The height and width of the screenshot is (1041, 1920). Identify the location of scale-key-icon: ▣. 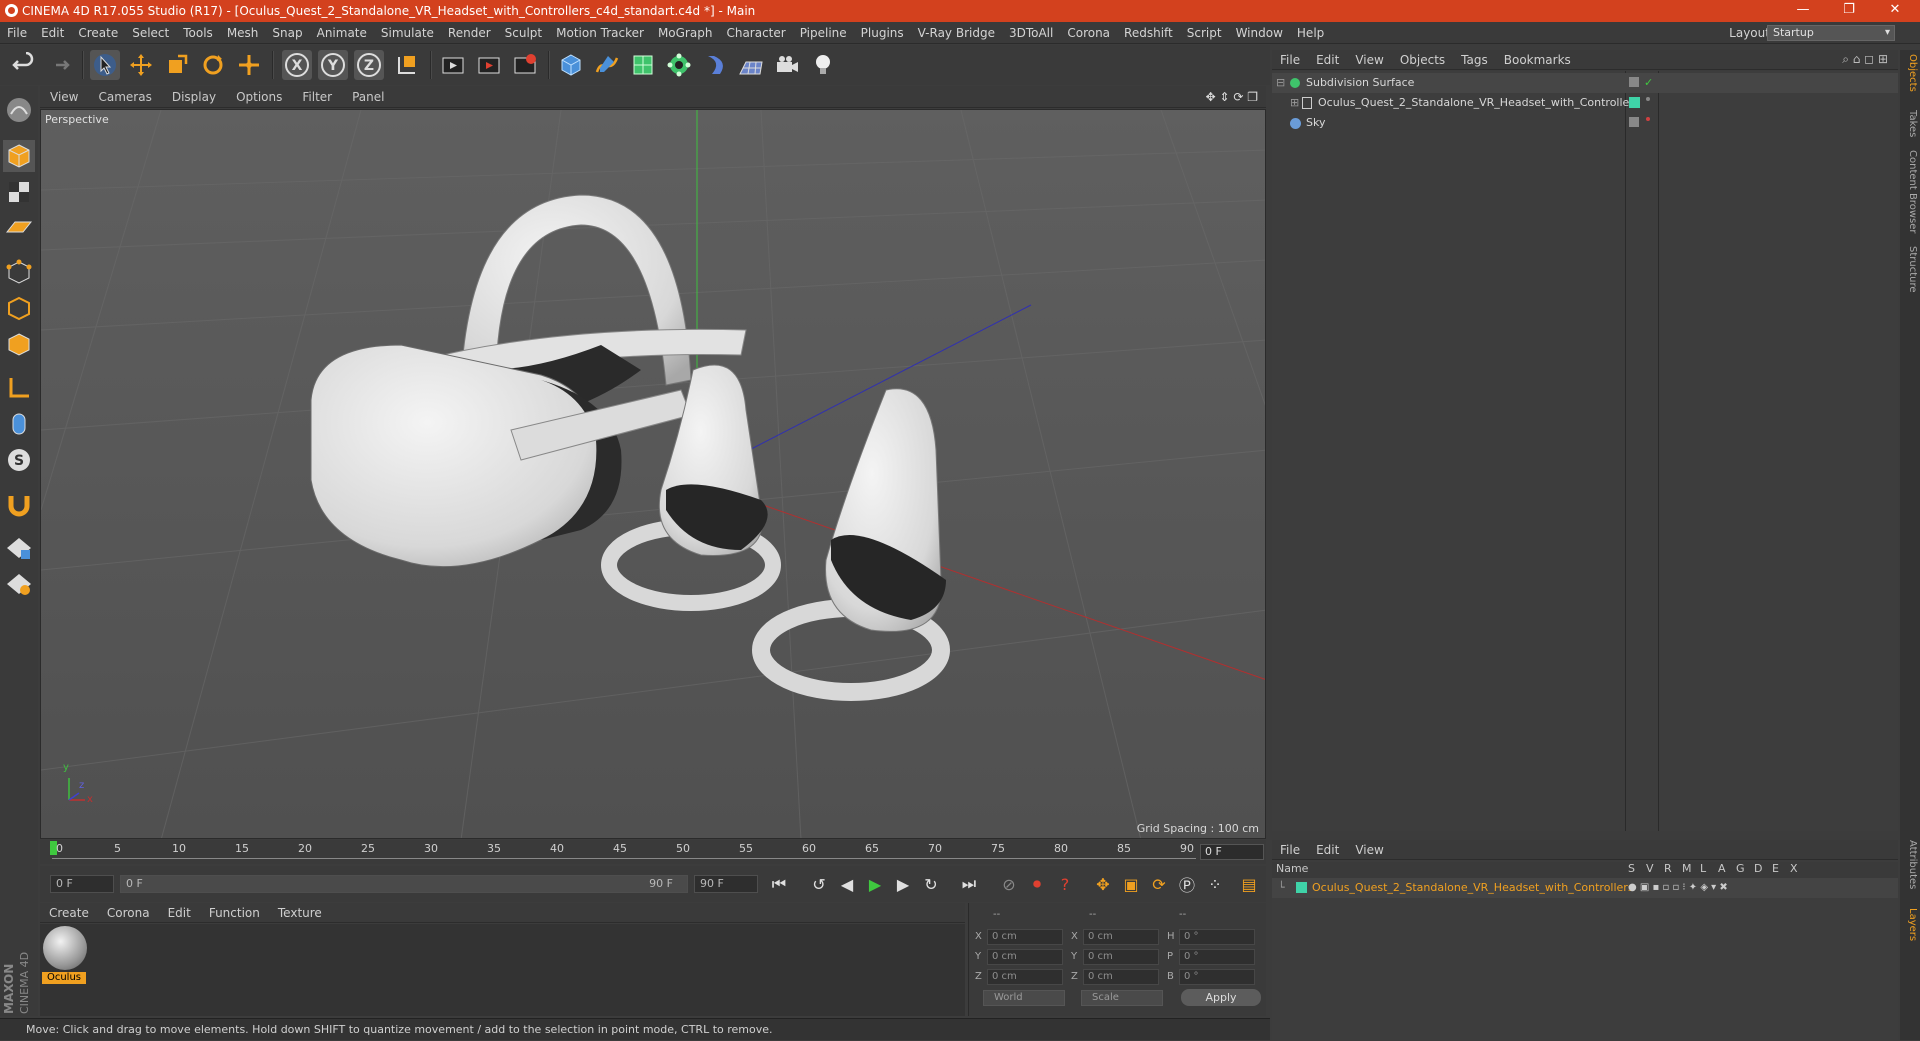
(1131, 884).